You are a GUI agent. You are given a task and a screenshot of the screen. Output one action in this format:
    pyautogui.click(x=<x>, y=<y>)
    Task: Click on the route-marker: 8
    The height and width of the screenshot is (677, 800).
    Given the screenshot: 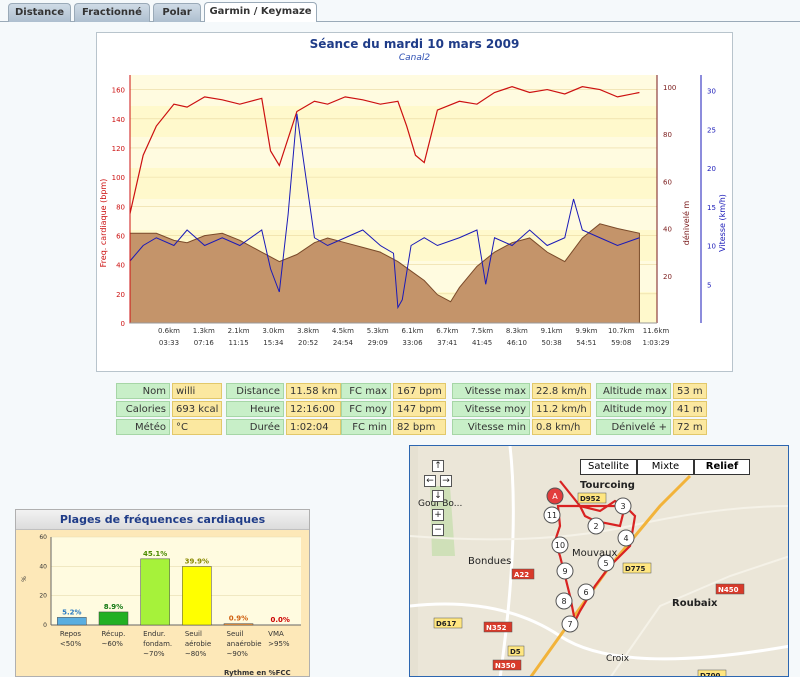 What is the action you would take?
    pyautogui.click(x=564, y=601)
    